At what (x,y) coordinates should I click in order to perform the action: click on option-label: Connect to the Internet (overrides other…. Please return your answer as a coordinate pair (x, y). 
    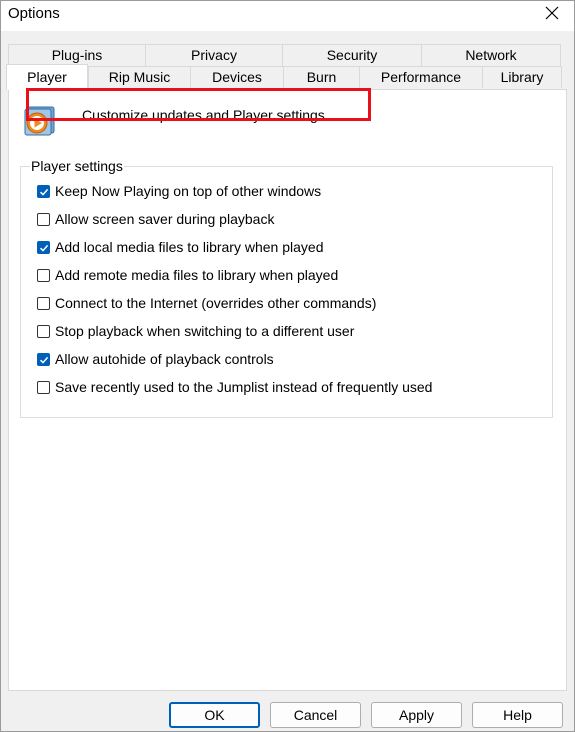
    Looking at the image, I should click on (216, 303).